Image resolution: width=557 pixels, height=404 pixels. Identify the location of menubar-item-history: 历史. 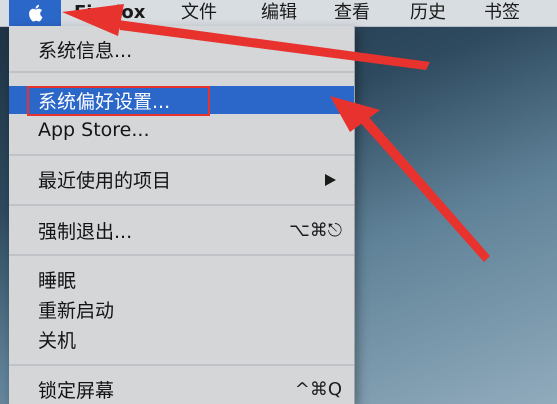
(428, 13).